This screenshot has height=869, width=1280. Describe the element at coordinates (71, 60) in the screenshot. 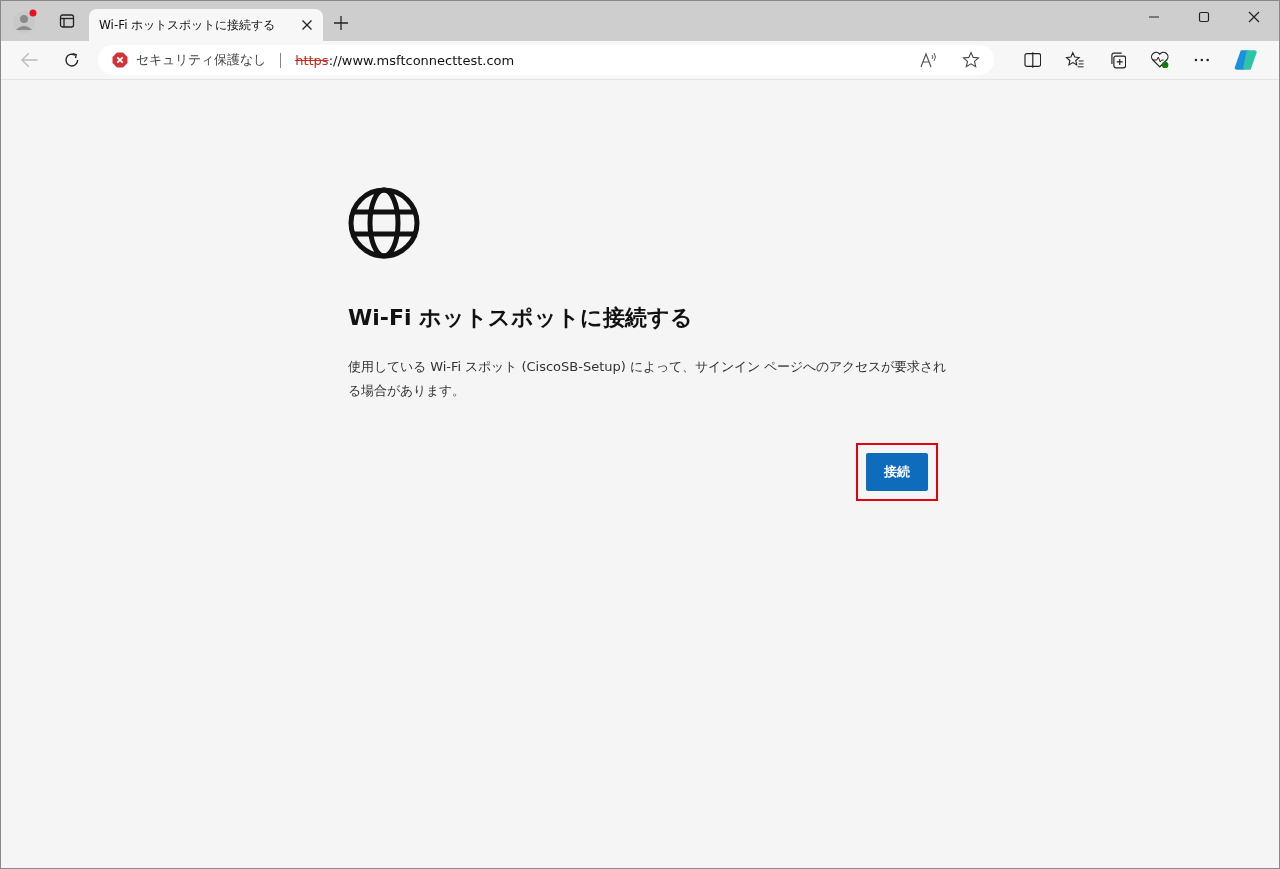

I see `refresh-icon` at that location.